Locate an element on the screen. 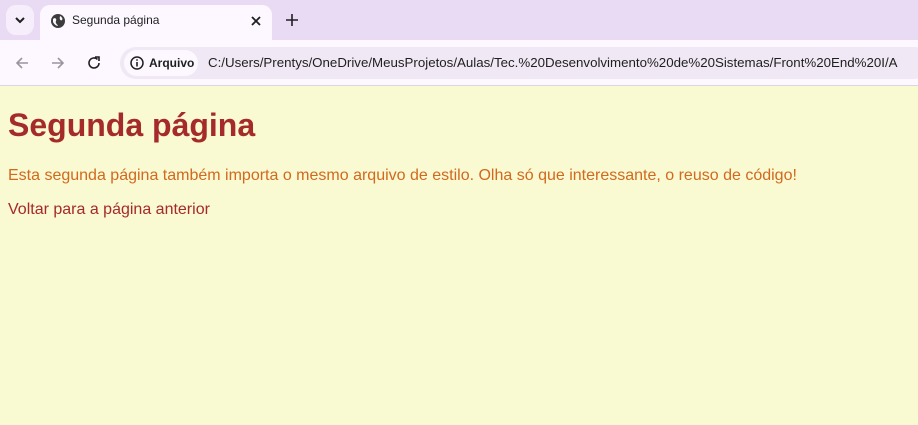 The height and width of the screenshot is (425, 918). tab-search-button is located at coordinates (20, 20).